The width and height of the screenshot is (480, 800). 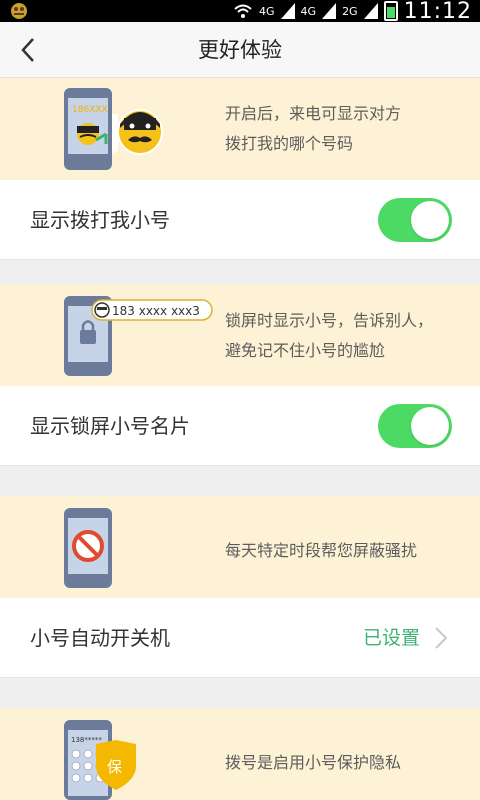 I want to click on title-bar: 更好体验, so click(x=240, y=50).